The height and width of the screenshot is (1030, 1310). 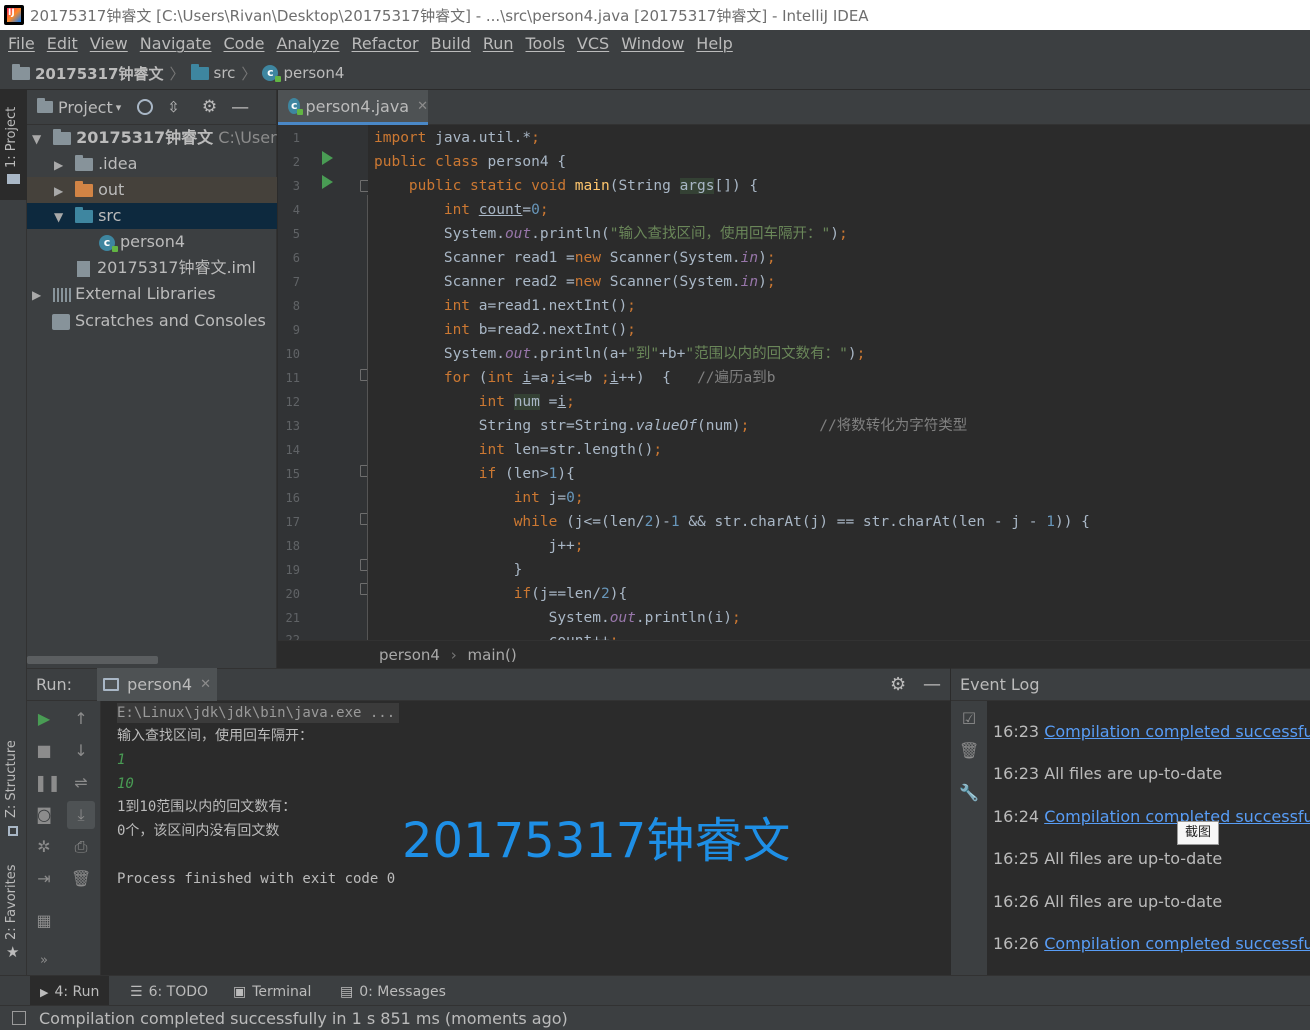 What do you see at coordinates (249, 73) in the screenshot?
I see `chevron-right-icon: 〉` at bounding box center [249, 73].